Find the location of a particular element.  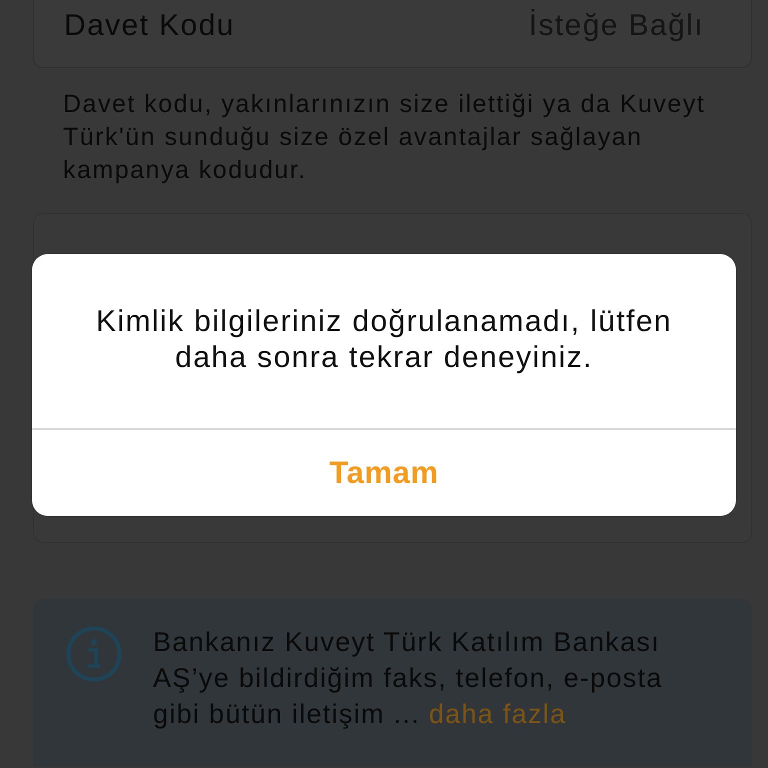

ok-button: Tamam is located at coordinates (384, 473).